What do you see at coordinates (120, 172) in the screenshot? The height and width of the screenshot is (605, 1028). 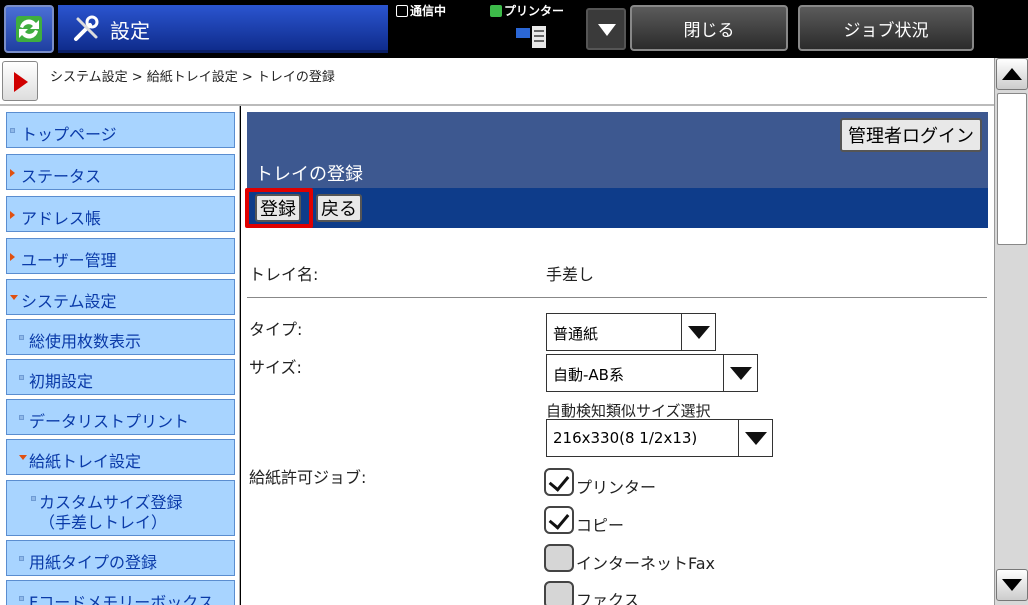 I see `sidebar-item-status: ステータス` at bounding box center [120, 172].